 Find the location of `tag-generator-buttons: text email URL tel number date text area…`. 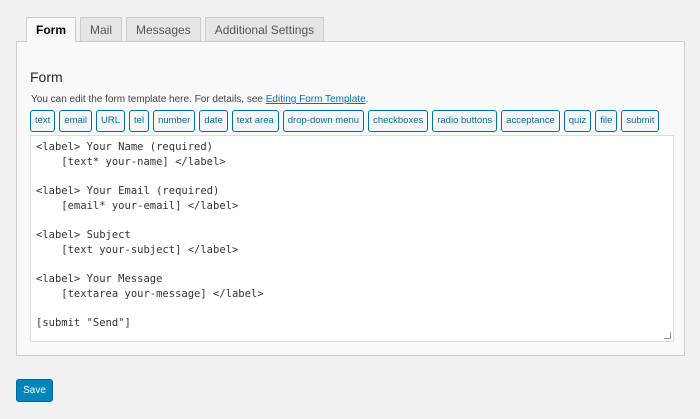

tag-generator-buttons: text email URL tel number date text area… is located at coordinates (345, 121).